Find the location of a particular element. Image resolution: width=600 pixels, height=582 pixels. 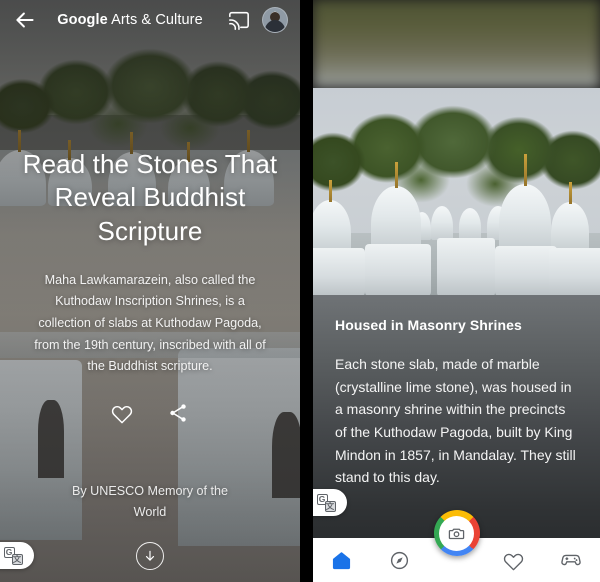

credit-text: By UNESCO Memory of the World is located at coordinates (150, 501).